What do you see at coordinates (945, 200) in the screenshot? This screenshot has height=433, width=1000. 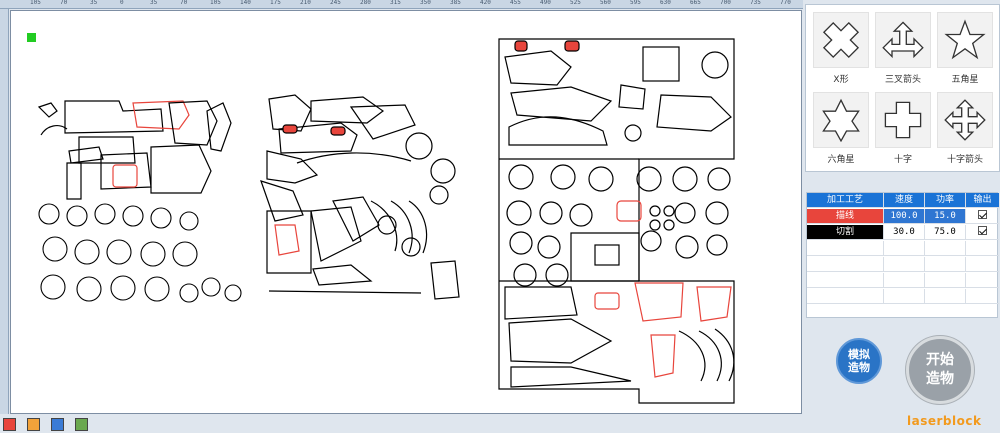 I see `header-power: 功率` at bounding box center [945, 200].